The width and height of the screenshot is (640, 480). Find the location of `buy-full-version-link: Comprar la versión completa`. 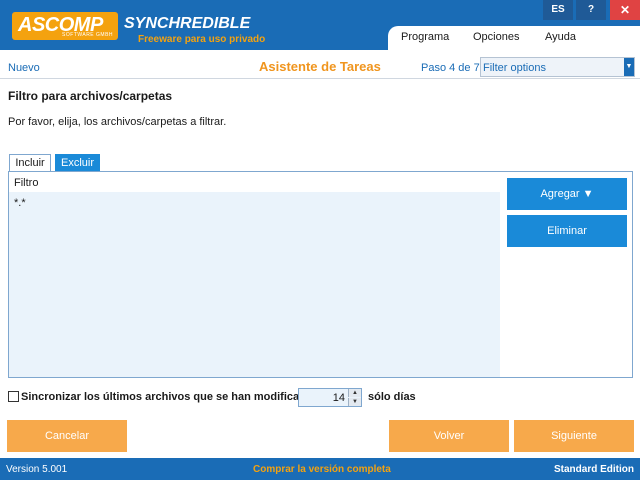

buy-full-version-link: Comprar la versión completa is located at coordinates (322, 469).